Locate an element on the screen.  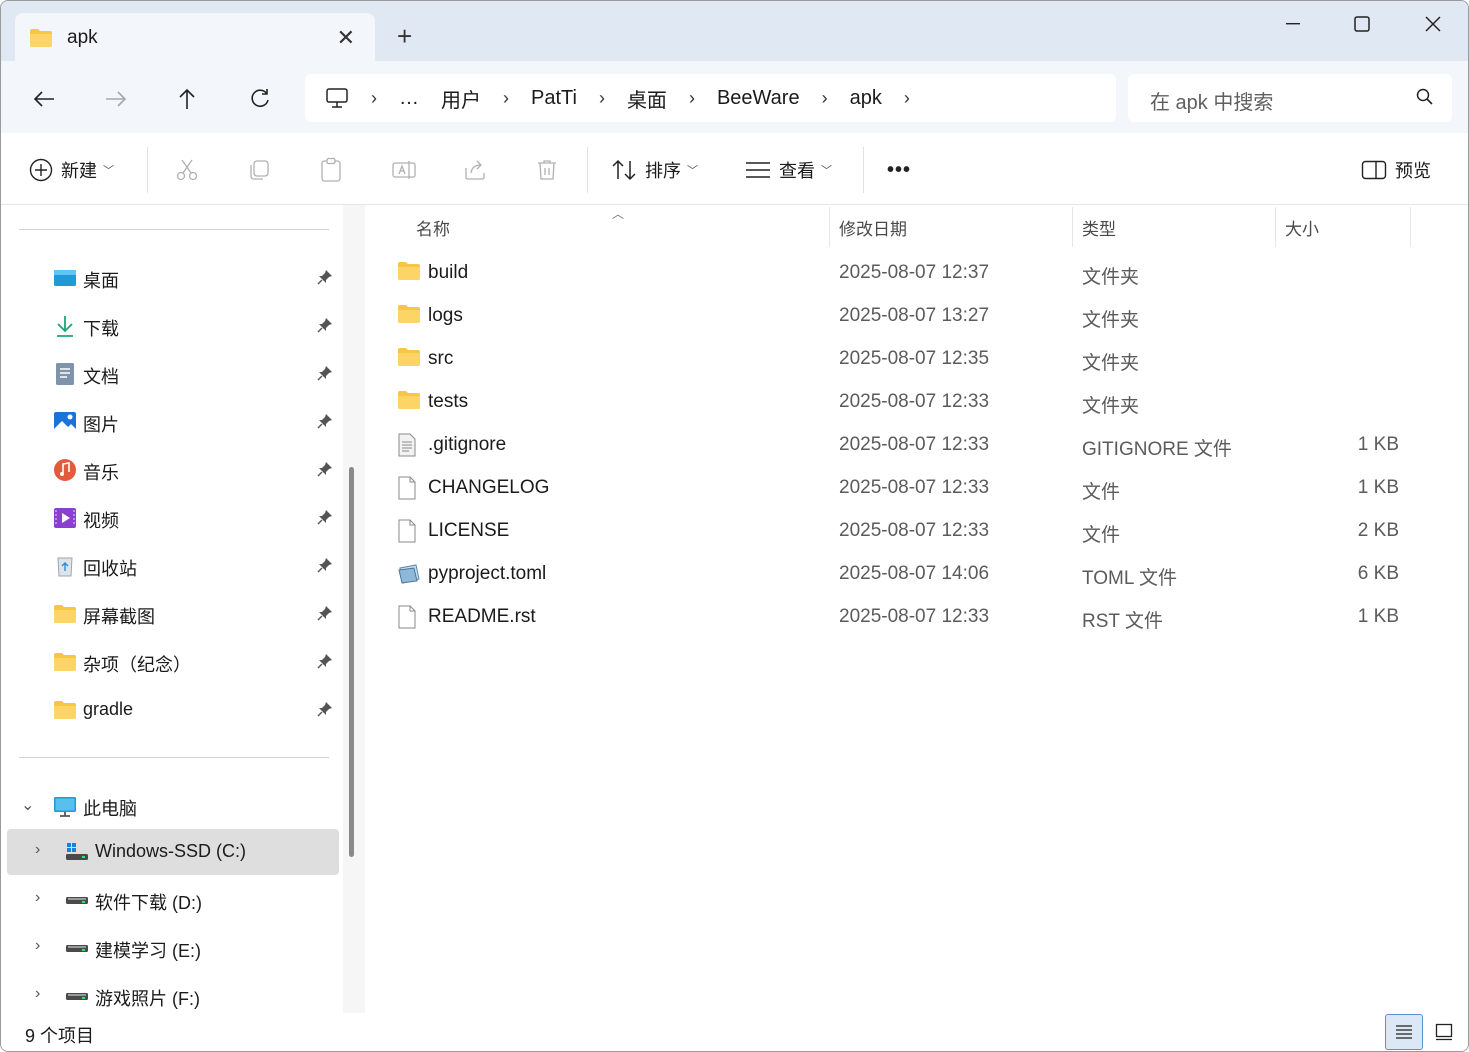
rename-button is located at coordinates (404, 170).